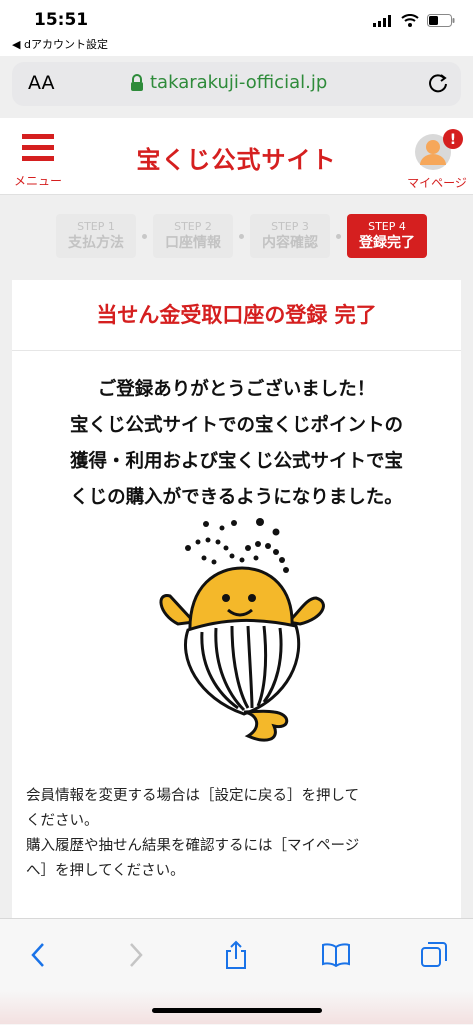  I want to click on chevron-left-icon, so click(37, 955).